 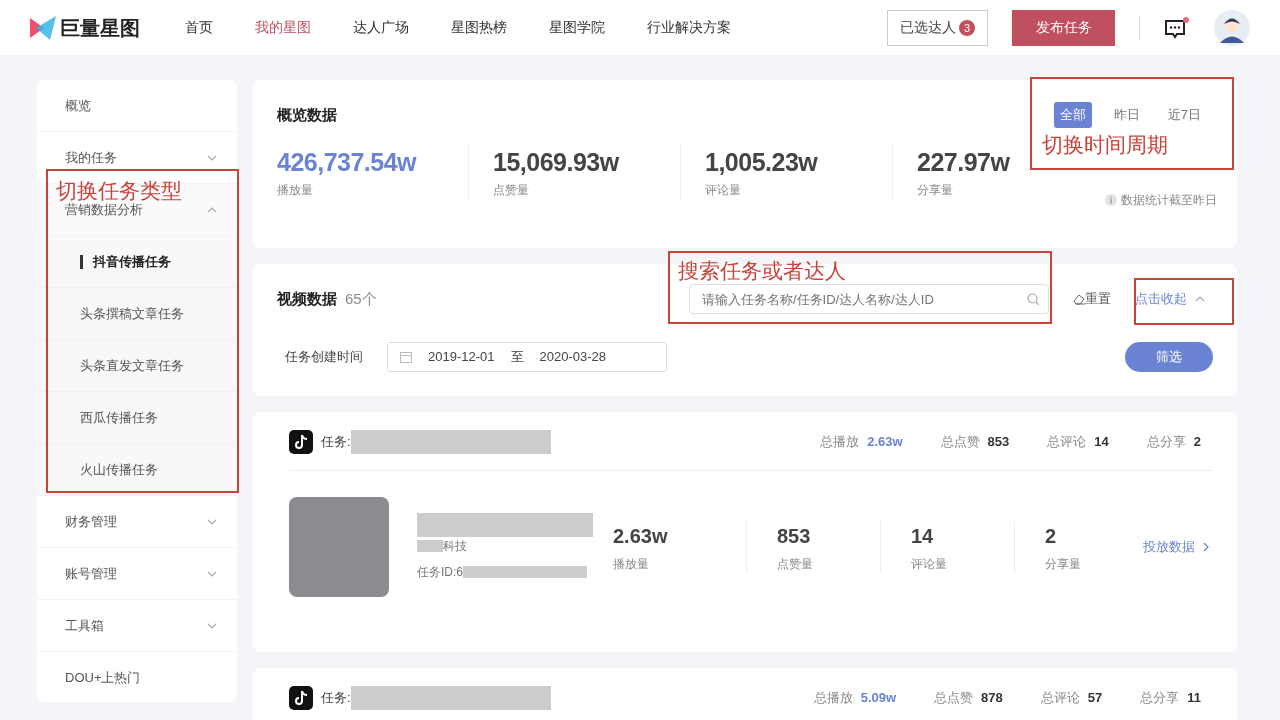 What do you see at coordinates (1197, 442) in the screenshot?
I see `total-value: 2` at bounding box center [1197, 442].